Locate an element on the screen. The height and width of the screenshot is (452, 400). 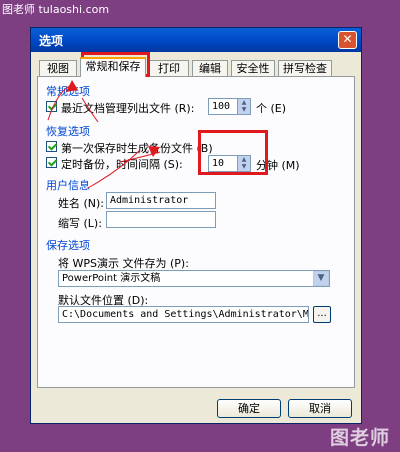
recovery-group-title: 恢复选项 is located at coordinates (68, 131).